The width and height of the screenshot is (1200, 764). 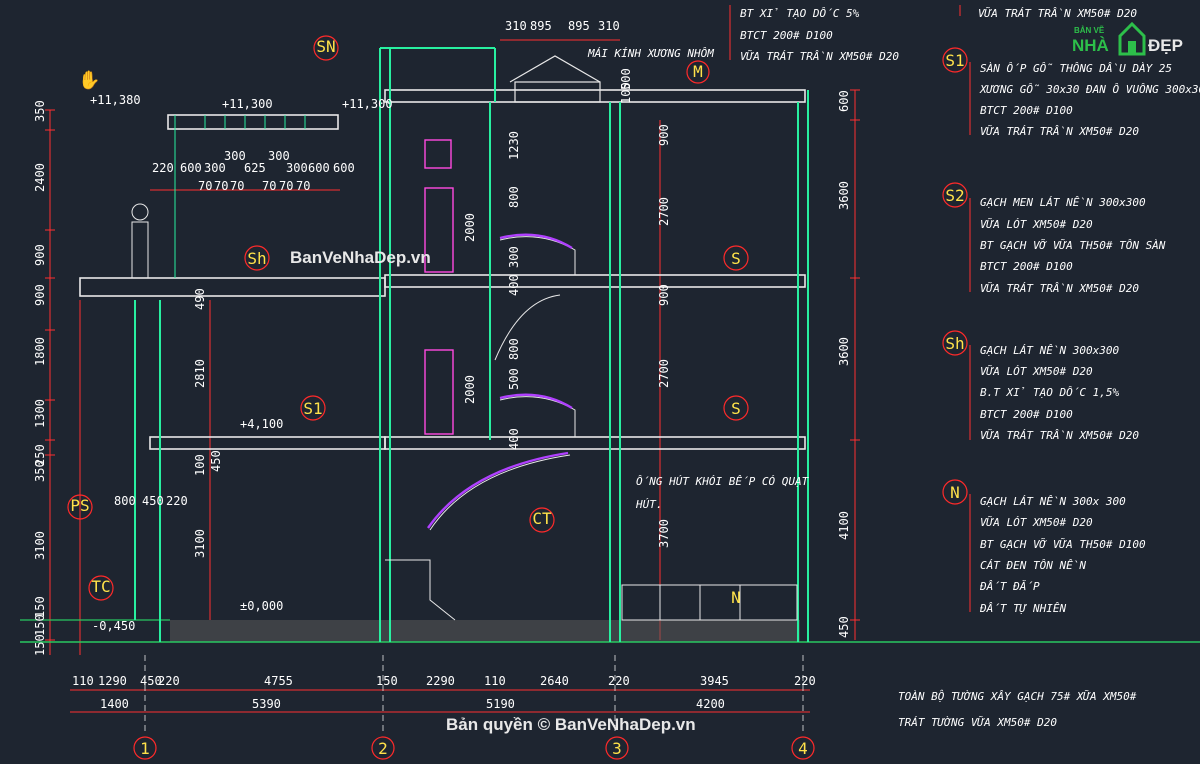 I want to click on bottom-note: TOÀN BỘ TƯỜNG XÂY GẠCH 75# XỮA XM50#, so click(x=1017, y=696).